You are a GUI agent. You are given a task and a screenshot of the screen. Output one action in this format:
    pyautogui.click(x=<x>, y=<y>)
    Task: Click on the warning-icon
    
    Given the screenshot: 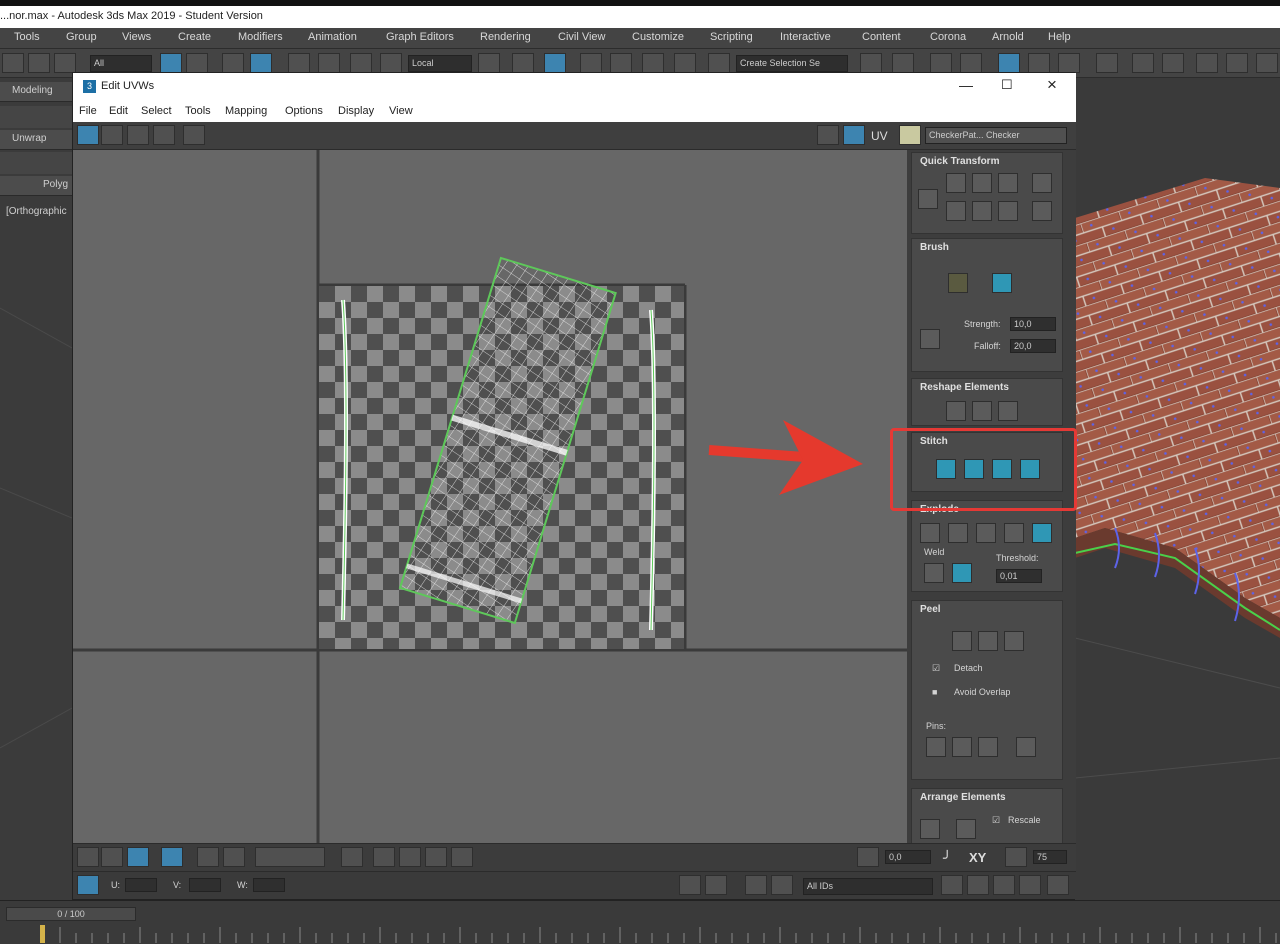 What is the action you would take?
    pyautogui.click(x=716, y=885)
    